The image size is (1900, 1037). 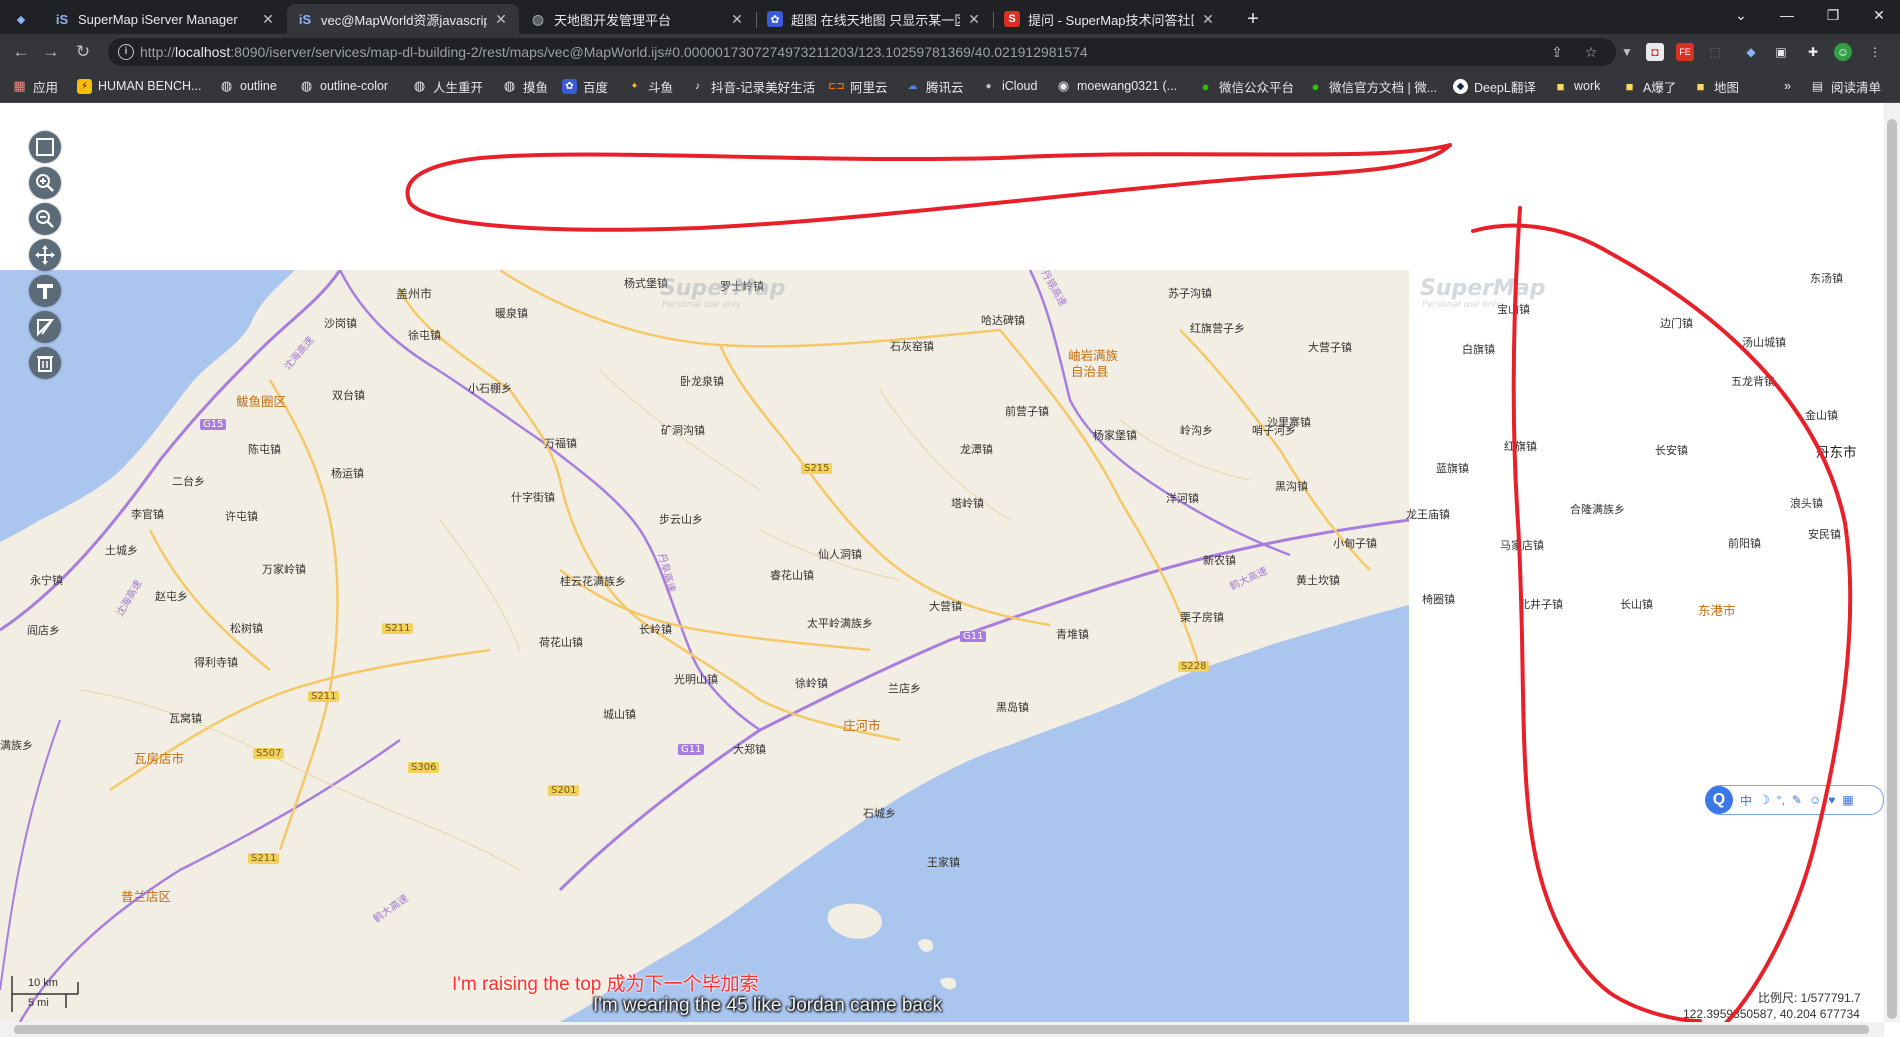 What do you see at coordinates (324, 696) in the screenshot?
I see `road-shield: S211` at bounding box center [324, 696].